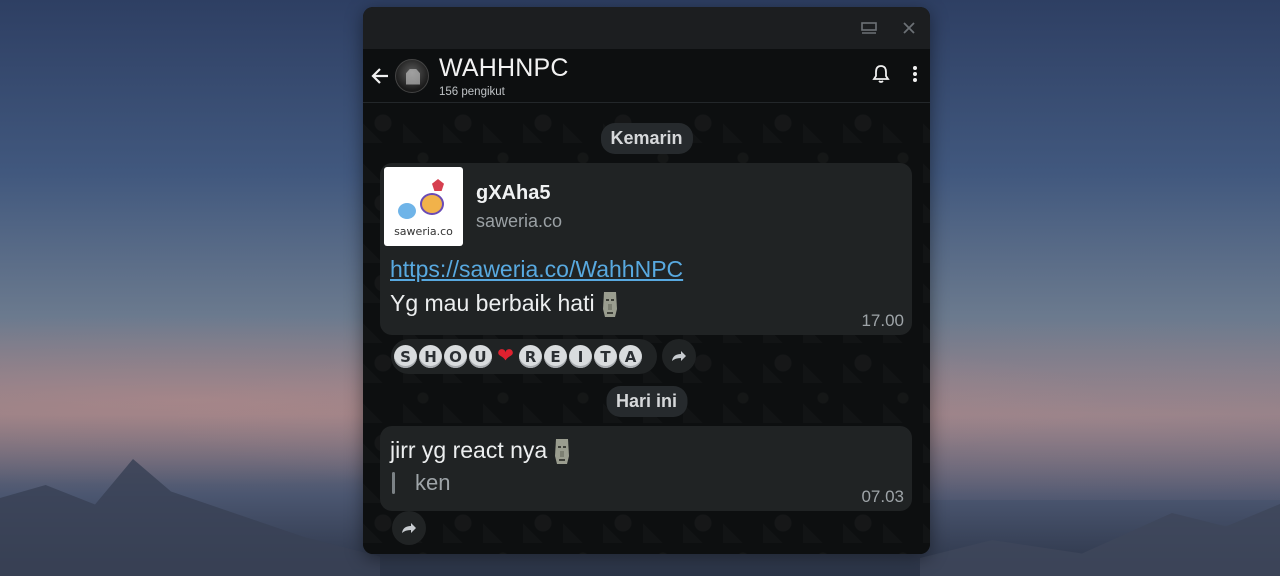  I want to click on channel-info: WAHHNPC 156 pengikut, so click(504, 76).